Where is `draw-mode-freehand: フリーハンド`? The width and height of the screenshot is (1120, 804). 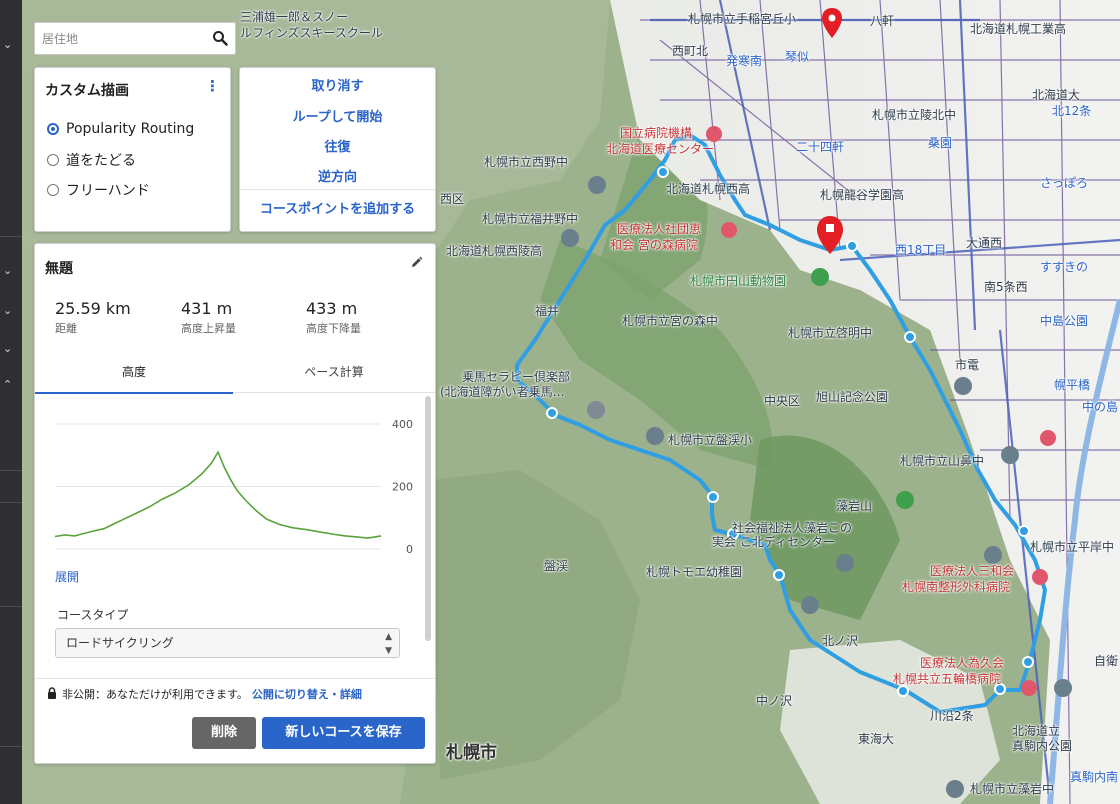 draw-mode-freehand: フリーハンド is located at coordinates (98, 190).